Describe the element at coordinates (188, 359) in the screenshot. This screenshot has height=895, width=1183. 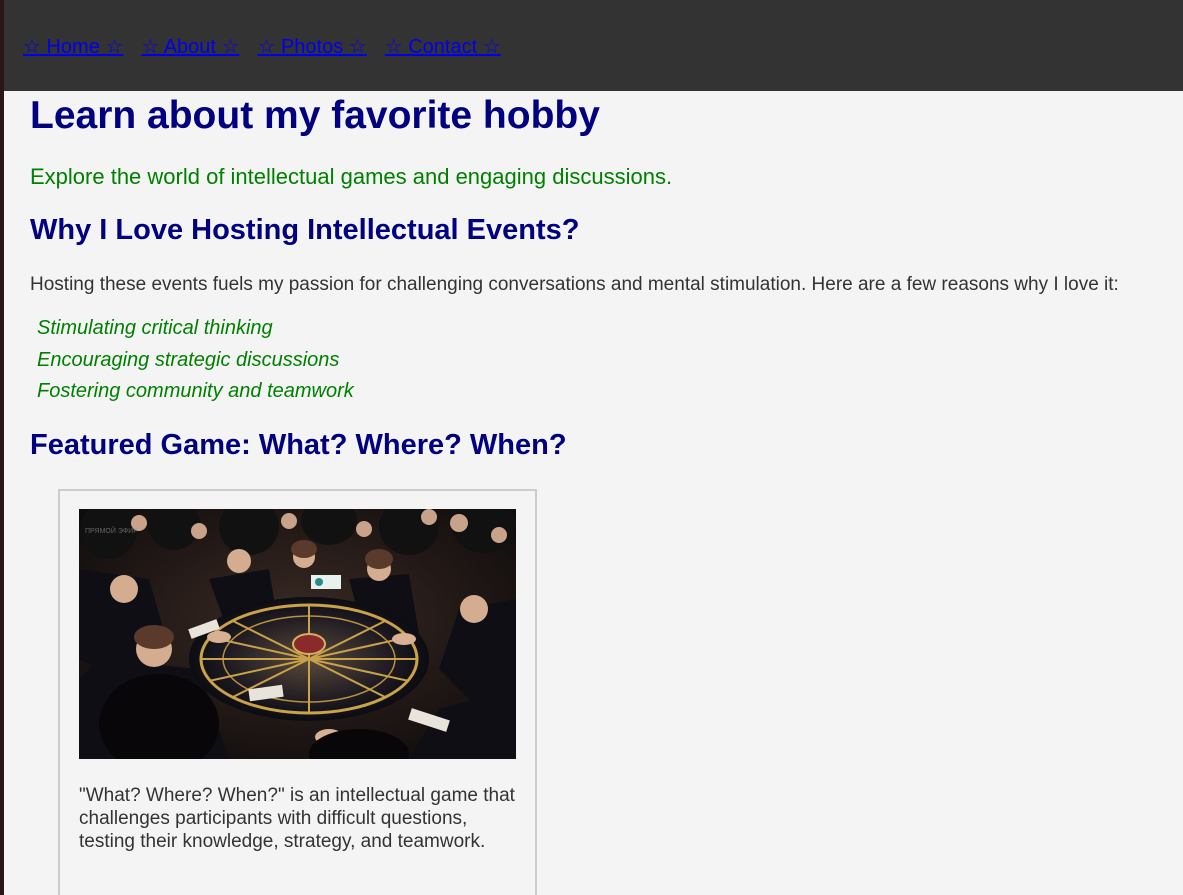
I see `reason-item: Encouraging strategic discussions` at that location.